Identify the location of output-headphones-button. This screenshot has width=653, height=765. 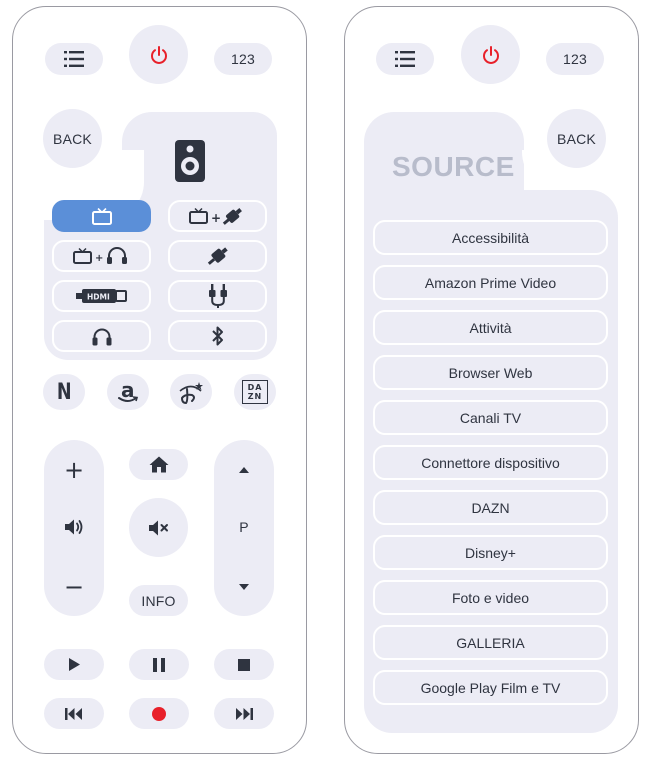
(101, 336).